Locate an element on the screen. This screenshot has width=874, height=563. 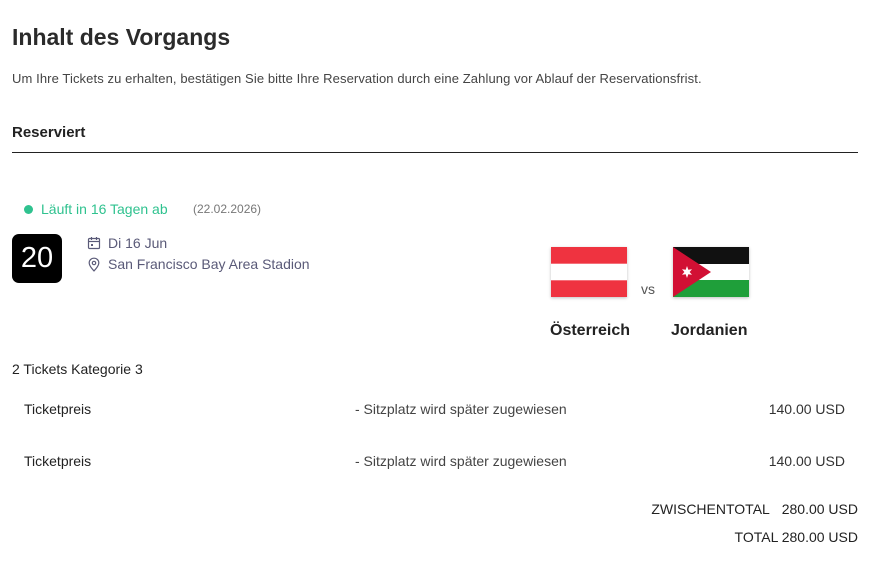
venue-row: San Francisco Bay Area Stadion is located at coordinates (198, 264).